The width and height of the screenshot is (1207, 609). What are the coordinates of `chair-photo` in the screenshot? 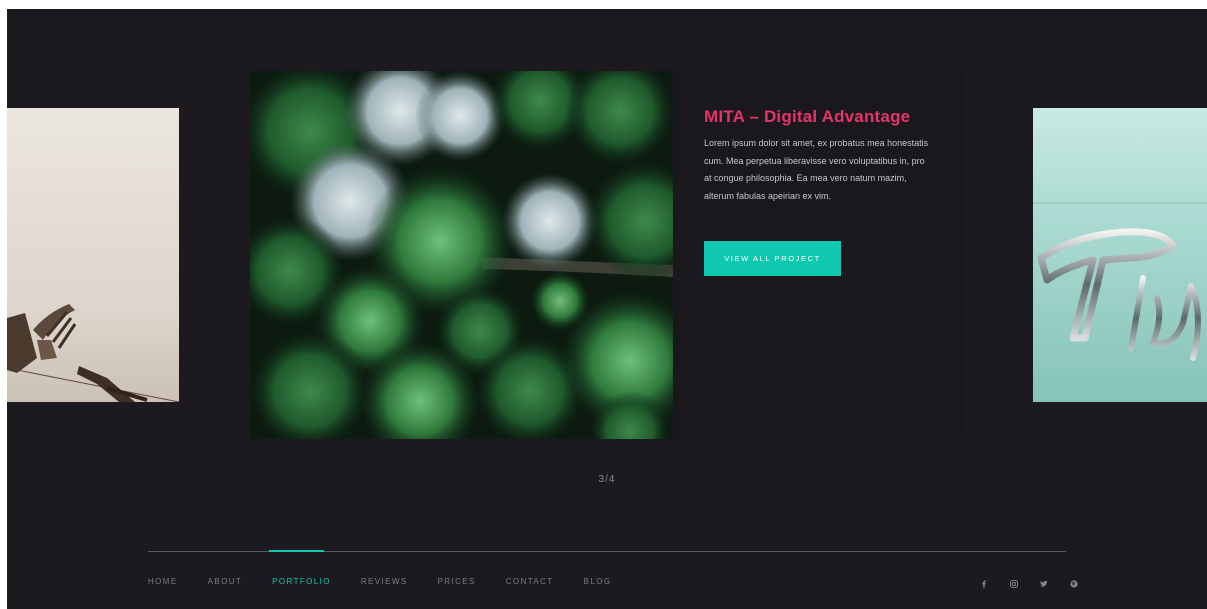 It's located at (93, 255).